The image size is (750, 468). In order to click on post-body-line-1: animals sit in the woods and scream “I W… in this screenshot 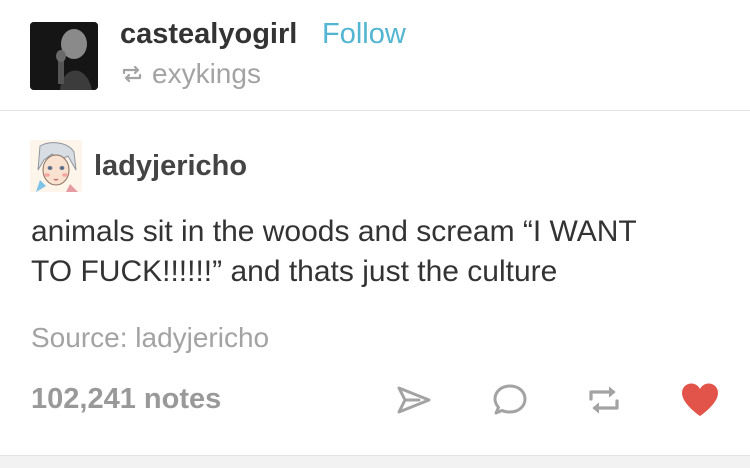, I will do `click(334, 231)`.